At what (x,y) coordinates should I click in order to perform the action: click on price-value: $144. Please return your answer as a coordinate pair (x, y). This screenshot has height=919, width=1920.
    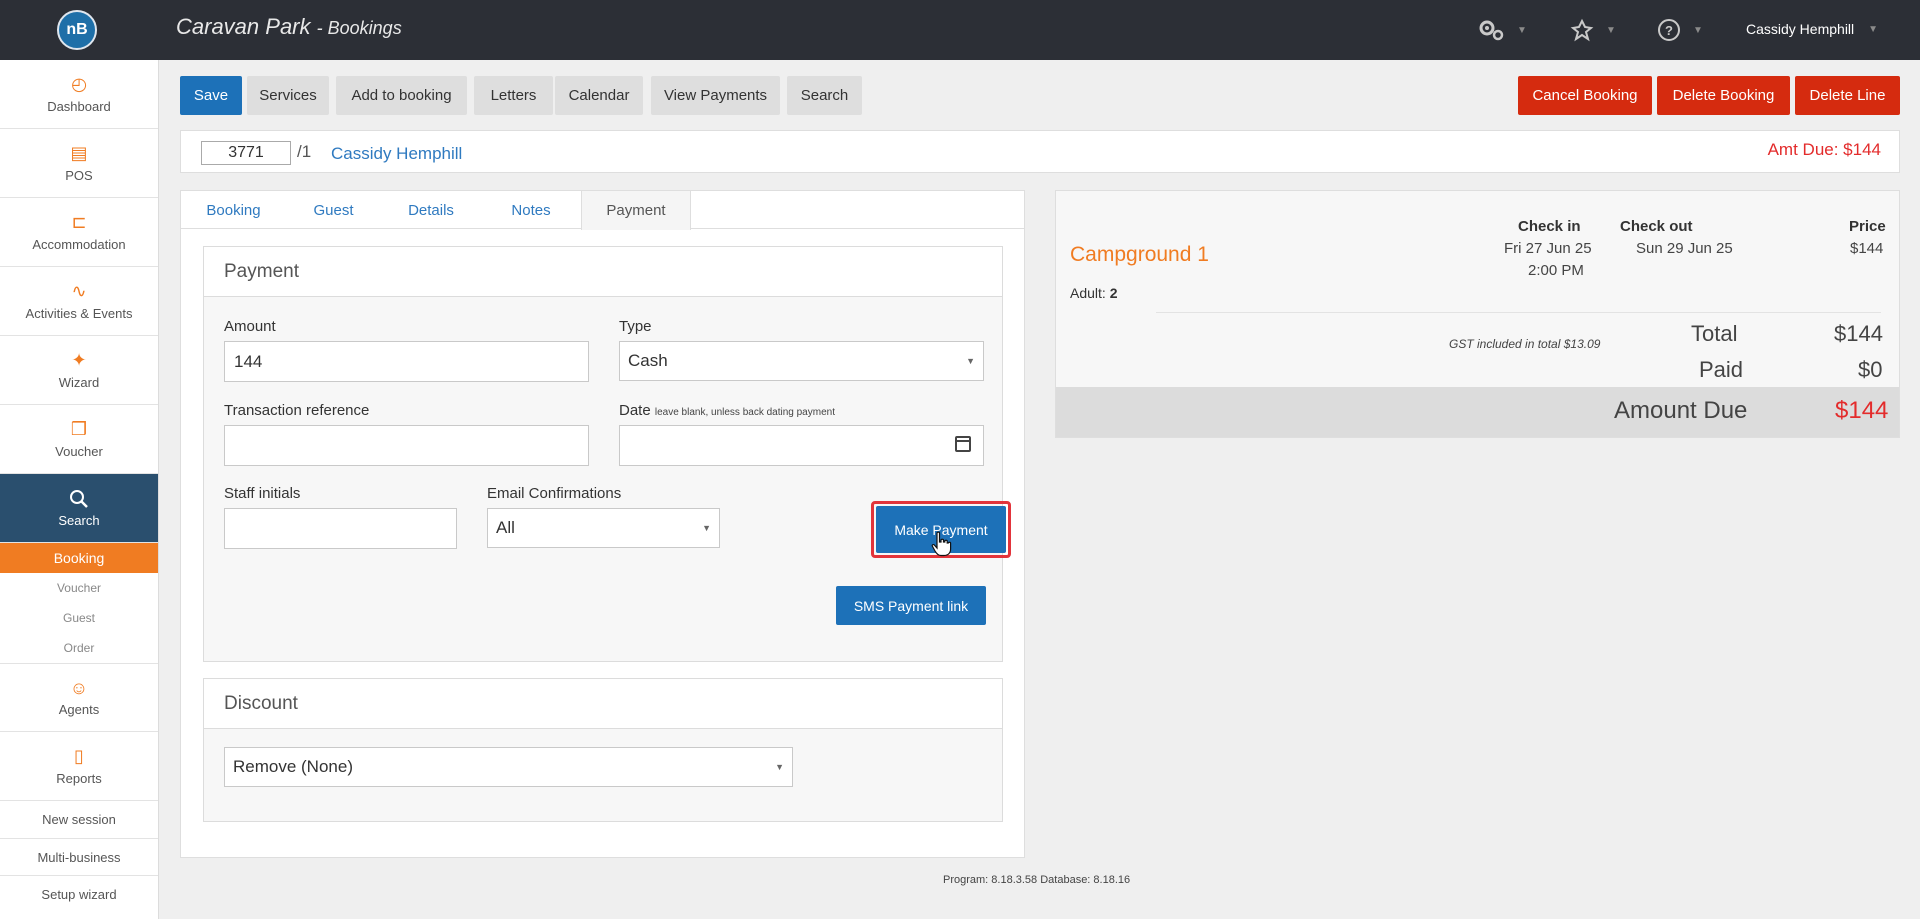
    Looking at the image, I should click on (1867, 248).